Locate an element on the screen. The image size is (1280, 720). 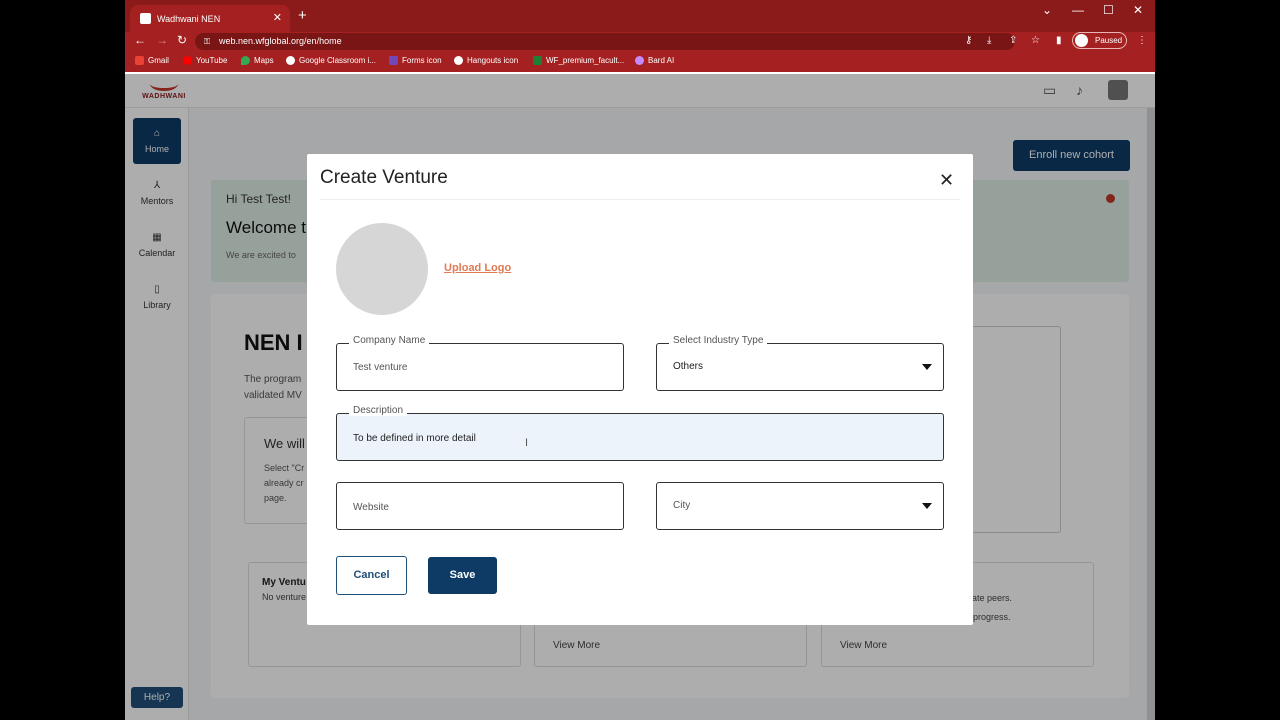
text-cursor-icon: I is located at coordinates (527, 443).